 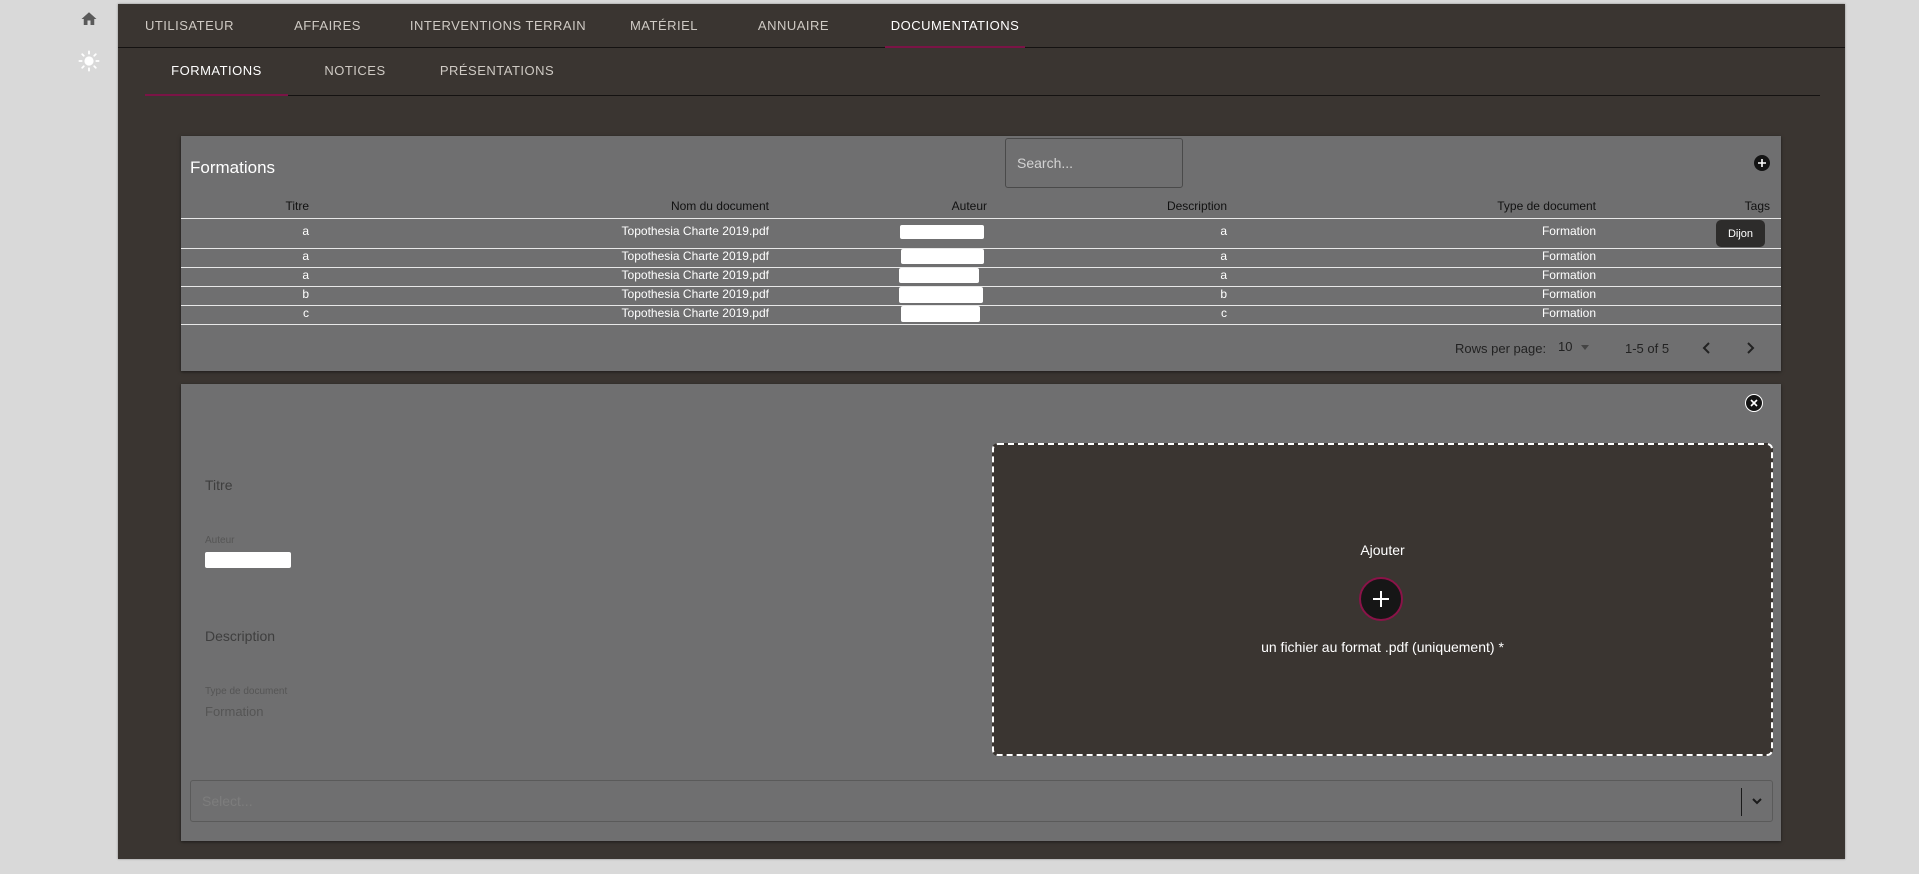 What do you see at coordinates (220, 540) in the screenshot?
I see `auteur-field-label: Auteur` at bounding box center [220, 540].